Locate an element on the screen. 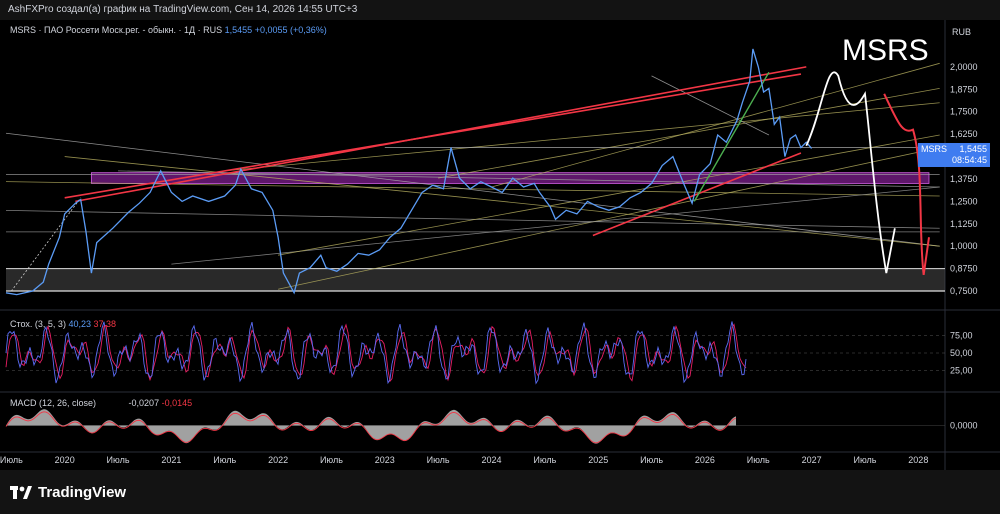 Image resolution: width=1000 pixels, height=514 pixels. time-tick-label: 2025 is located at coordinates (598, 460).